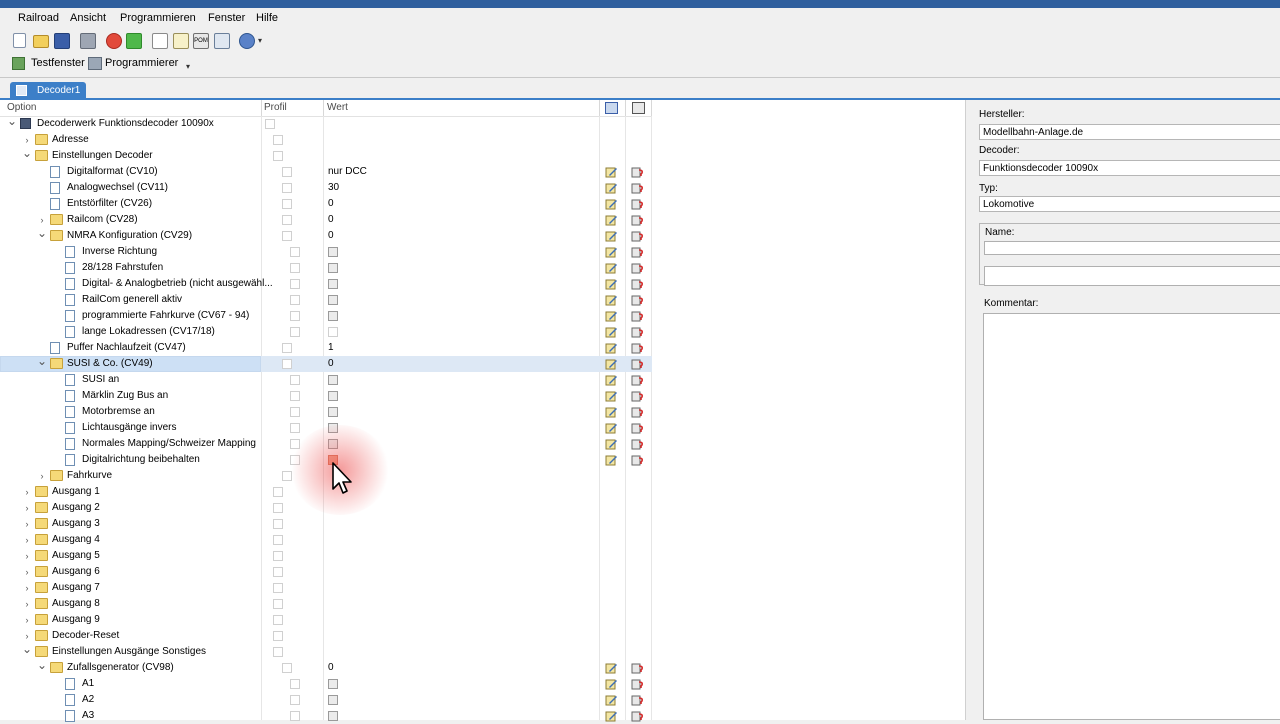  I want to click on tree-row: RailCom generell aktiv, so click(326, 300).